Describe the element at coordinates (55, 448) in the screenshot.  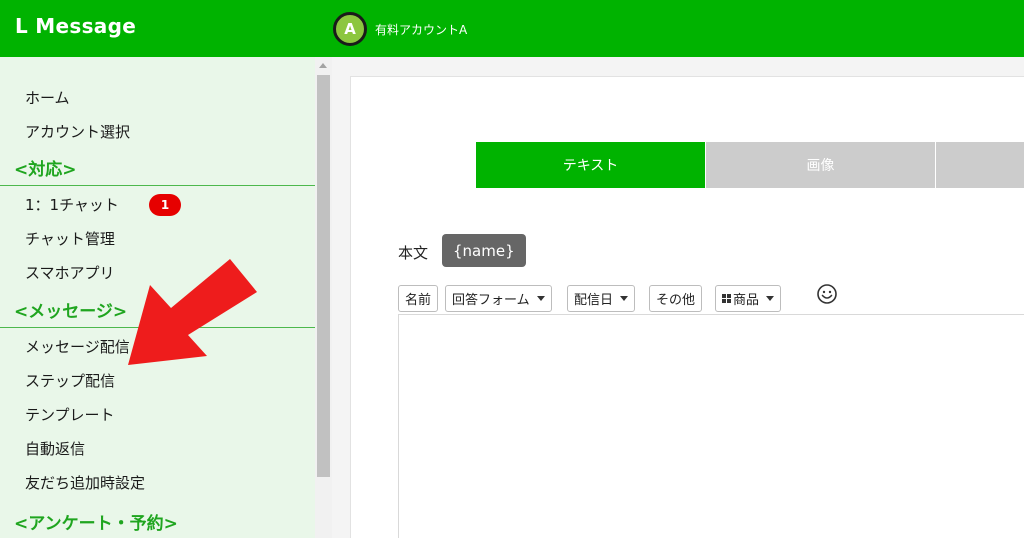
I see `sidebar-item-auto-reply: 自動返信` at that location.